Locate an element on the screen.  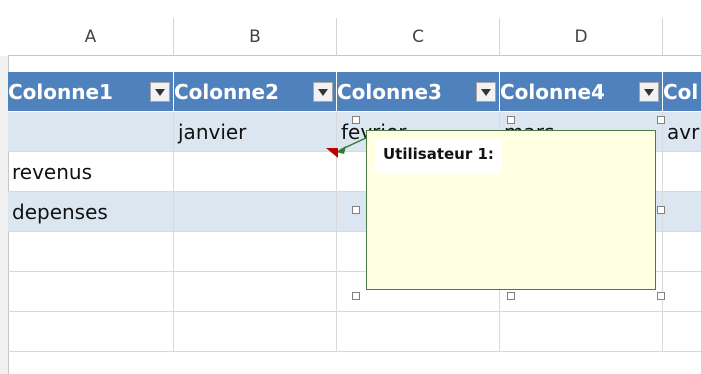
table-header-cell: Colonne1 is located at coordinates (91, 92).